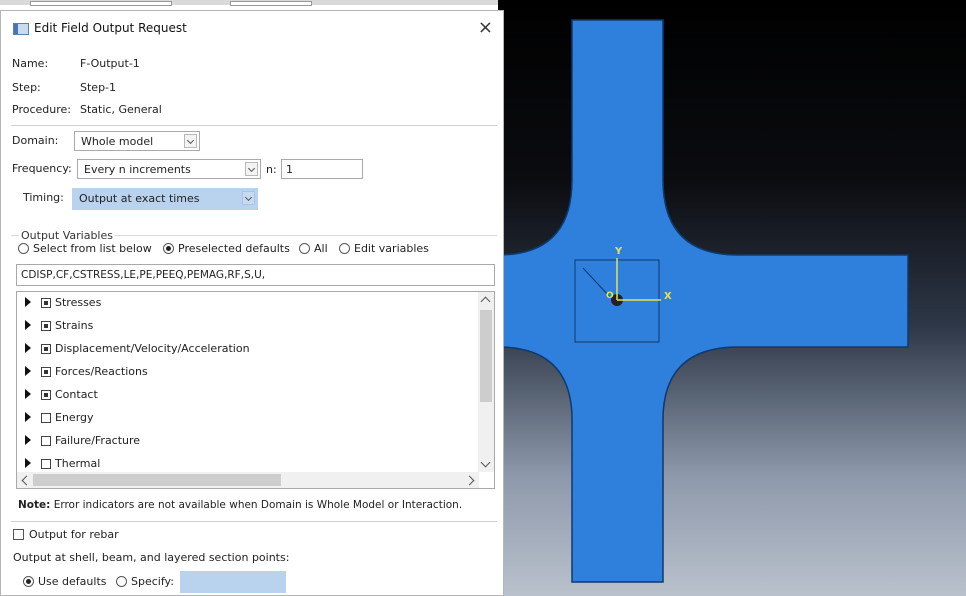 Image resolution: width=966 pixels, height=596 pixels. Describe the element at coordinates (98, 440) in the screenshot. I see `tree-item-label: Failure/Fracture` at that location.